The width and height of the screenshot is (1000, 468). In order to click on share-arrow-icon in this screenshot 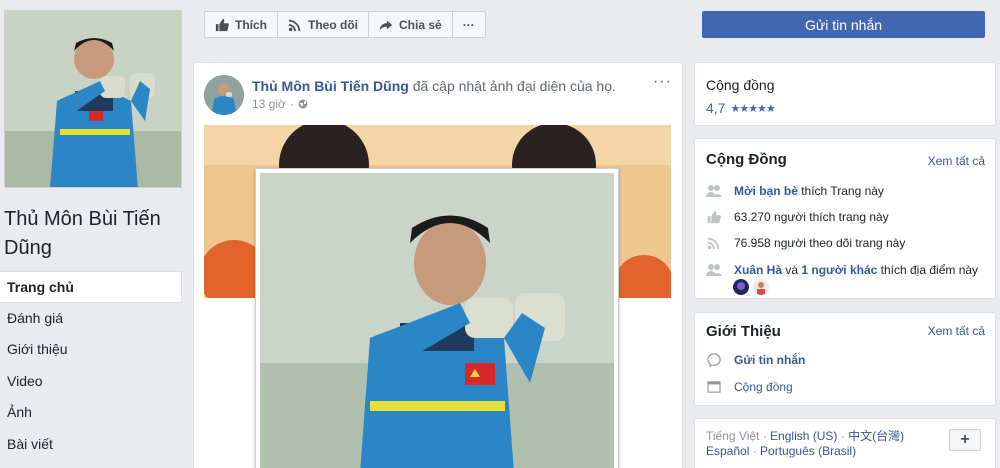, I will do `click(386, 25)`.